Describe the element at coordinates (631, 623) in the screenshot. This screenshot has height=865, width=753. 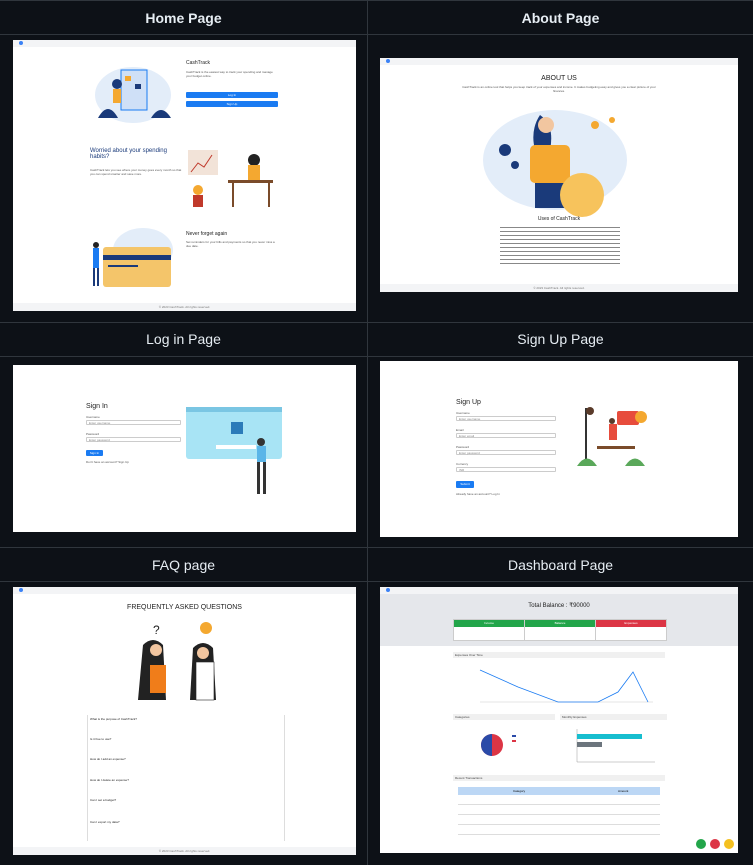
I see `expense-card-header: Expenses` at that location.